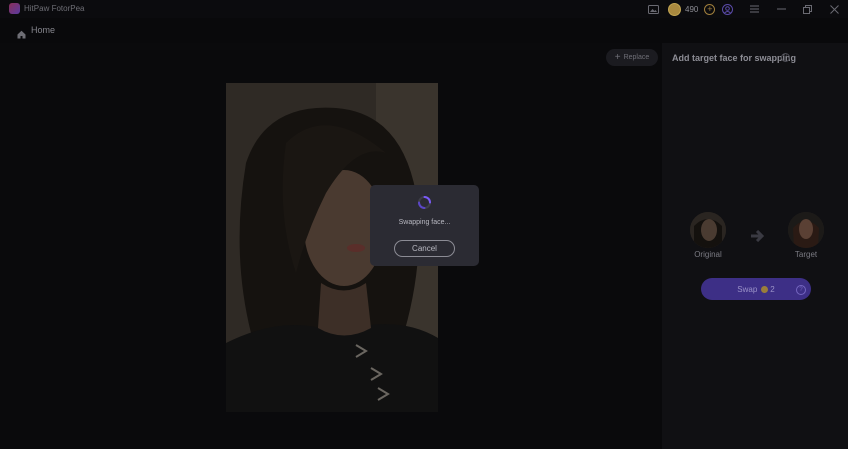  Describe the element at coordinates (21, 35) in the screenshot. I see `home-icon` at that location.